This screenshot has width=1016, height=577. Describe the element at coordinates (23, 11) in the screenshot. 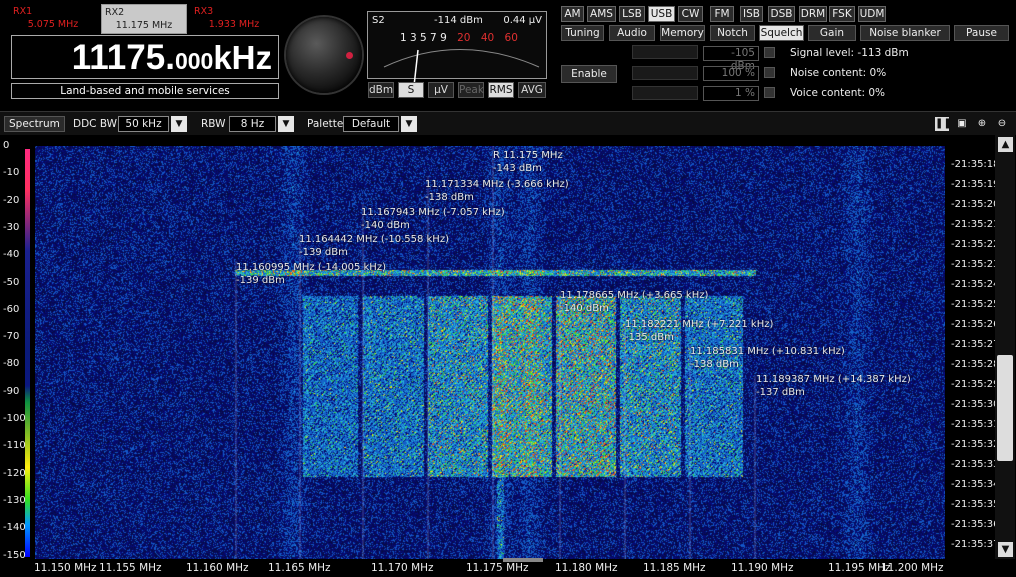

I see `rx1-name: RX1` at that location.